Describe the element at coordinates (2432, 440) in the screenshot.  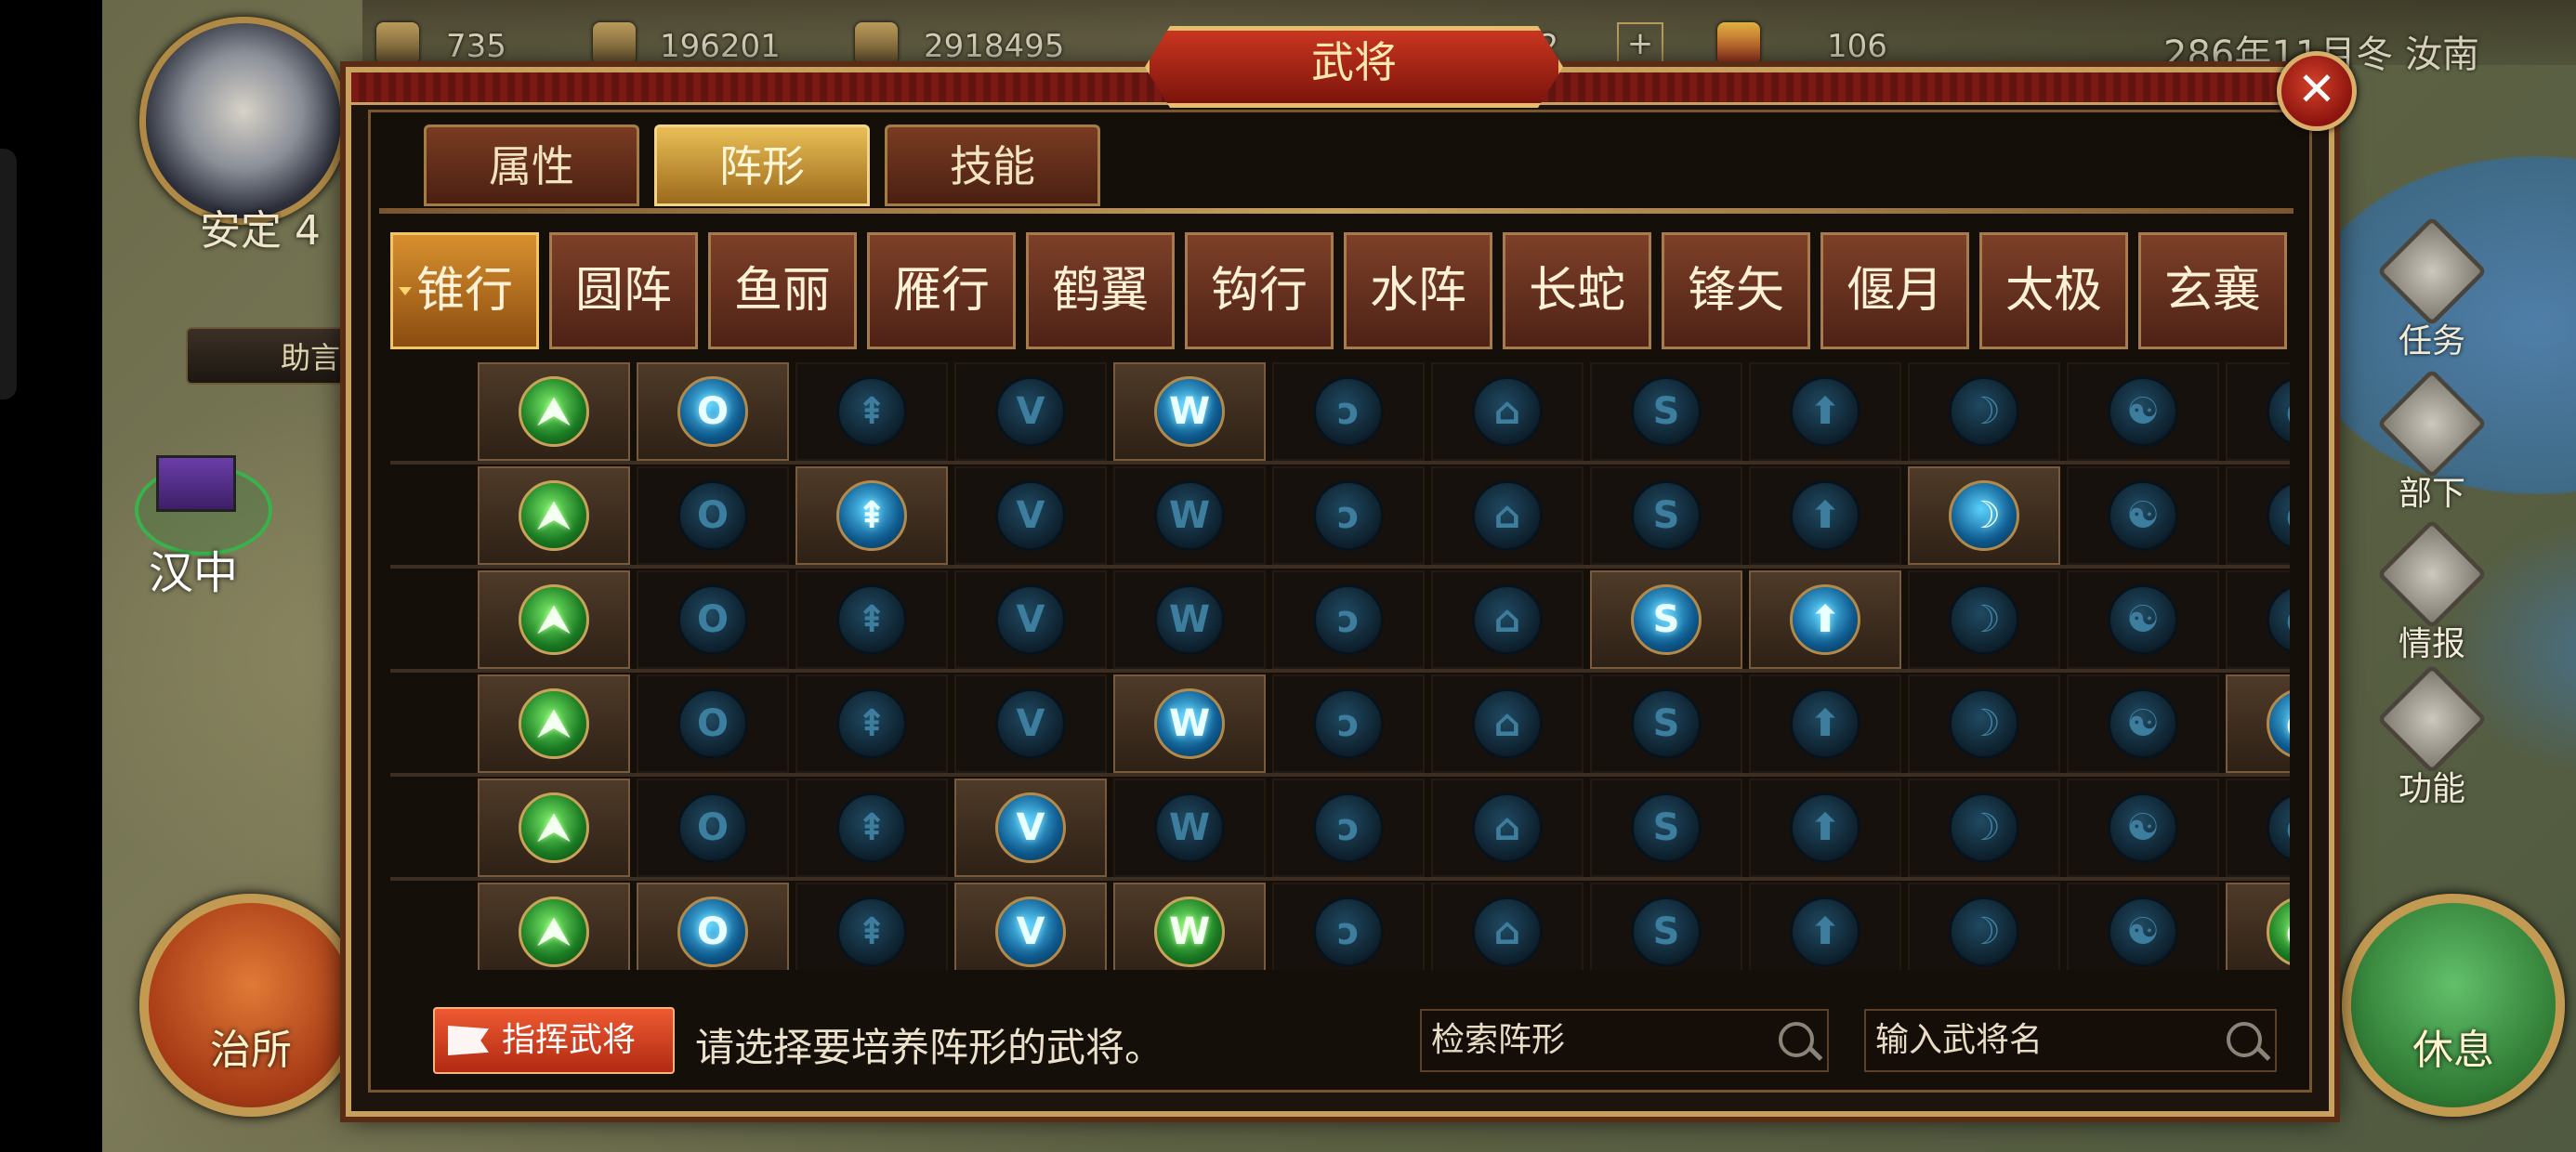
I see `side-button-subordinate: 部下` at that location.